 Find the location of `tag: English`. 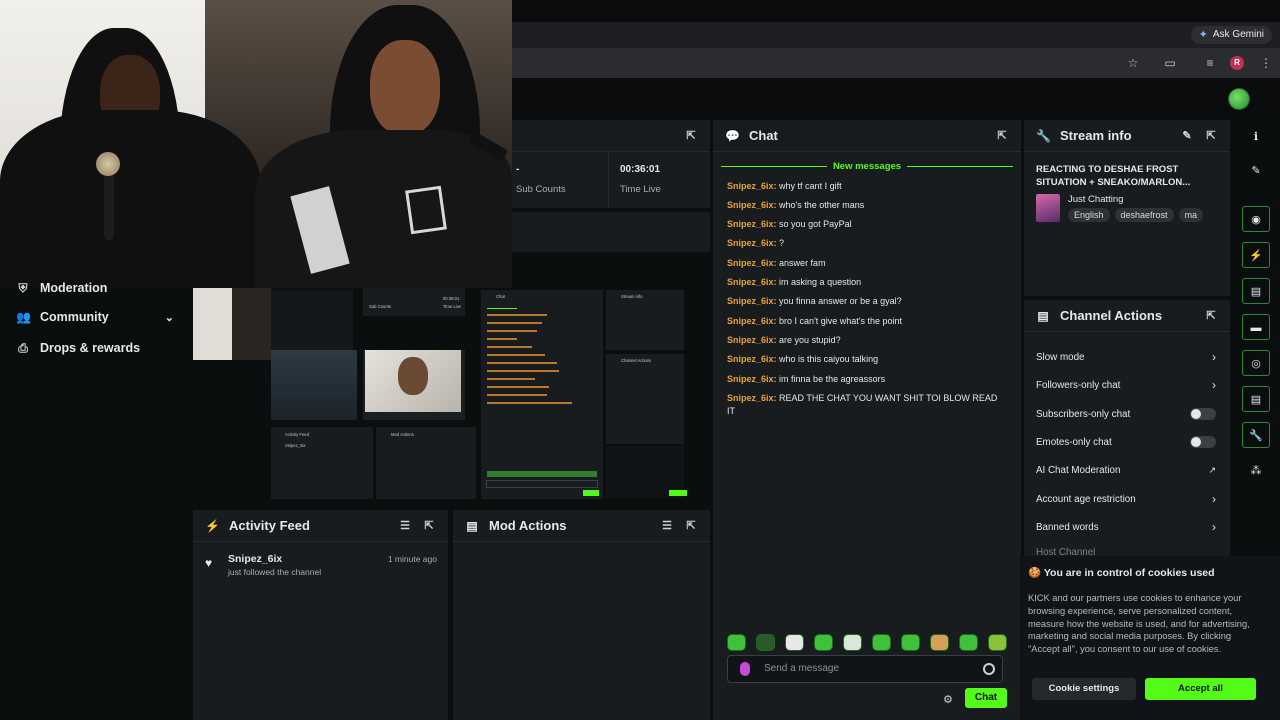

tag: English is located at coordinates (1089, 215).